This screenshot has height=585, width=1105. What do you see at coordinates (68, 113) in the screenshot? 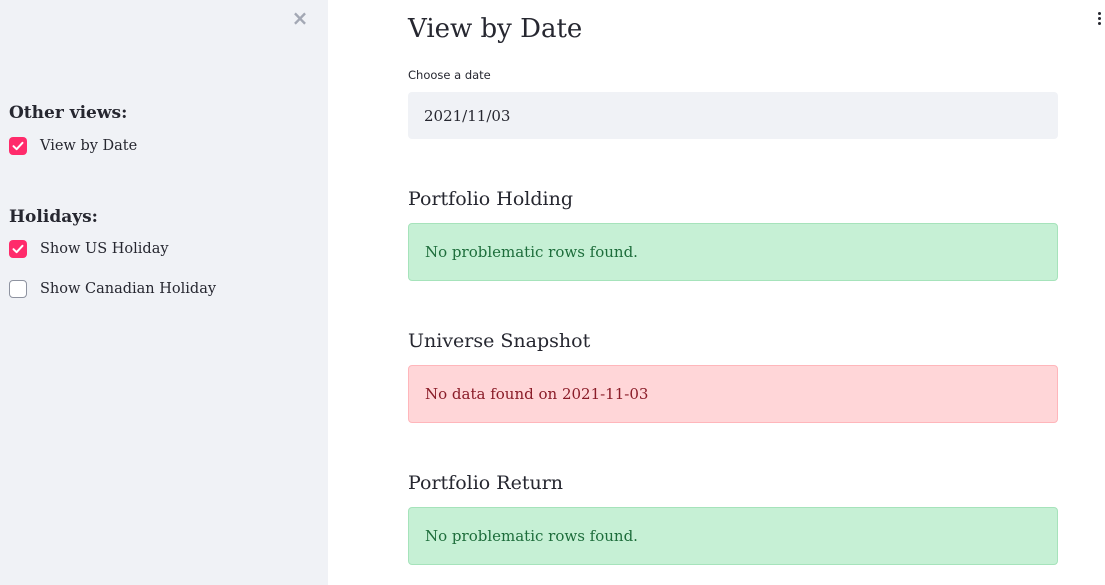
I see `other-views-heading: Other views:` at bounding box center [68, 113].